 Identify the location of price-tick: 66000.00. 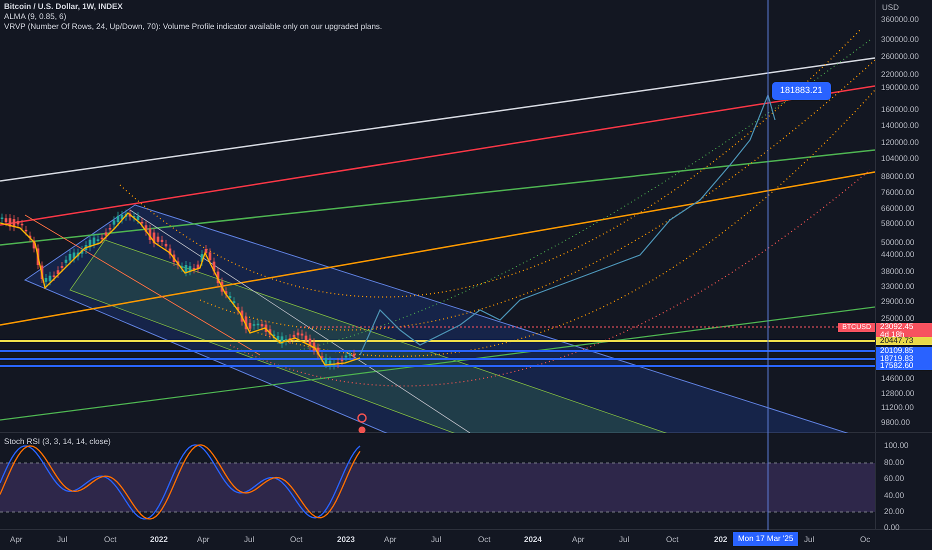
(897, 209).